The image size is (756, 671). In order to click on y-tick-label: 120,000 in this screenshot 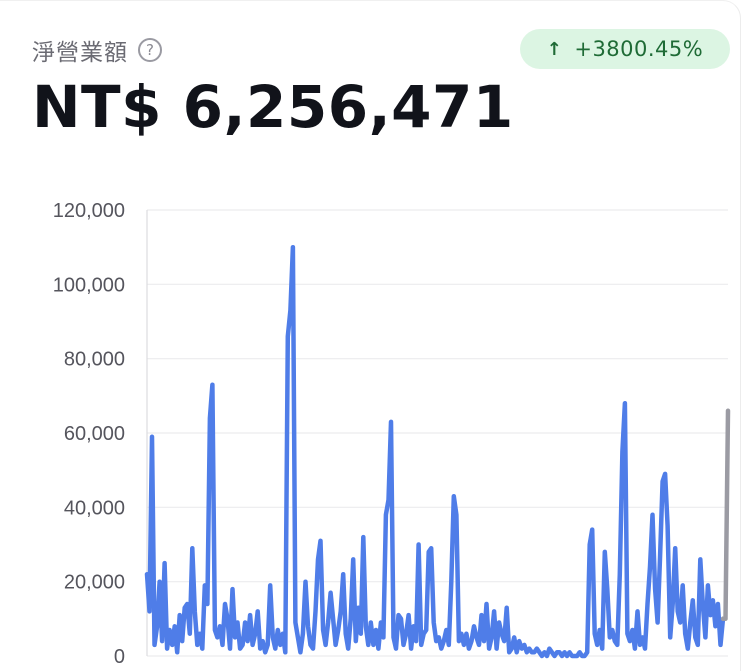, I will do `click(89, 211)`.